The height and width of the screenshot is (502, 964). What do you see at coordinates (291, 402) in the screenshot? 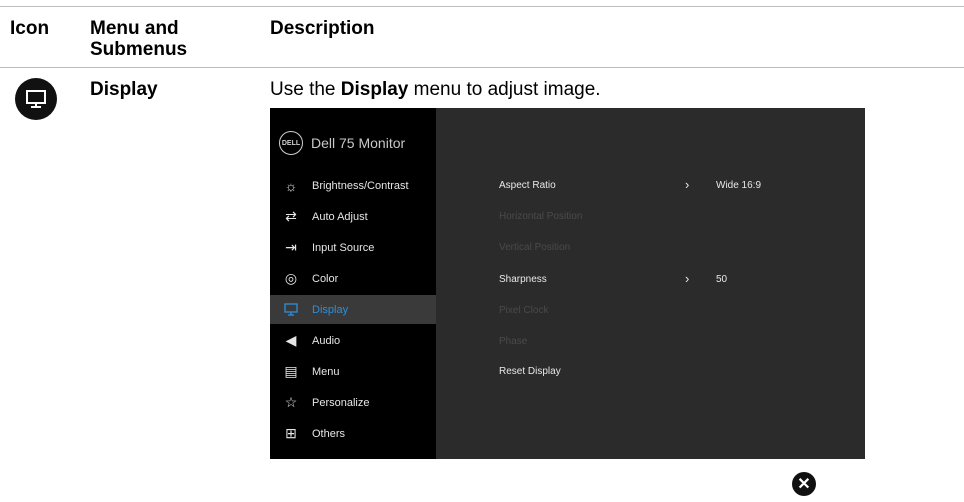
I see `star-icon: ☆` at bounding box center [291, 402].